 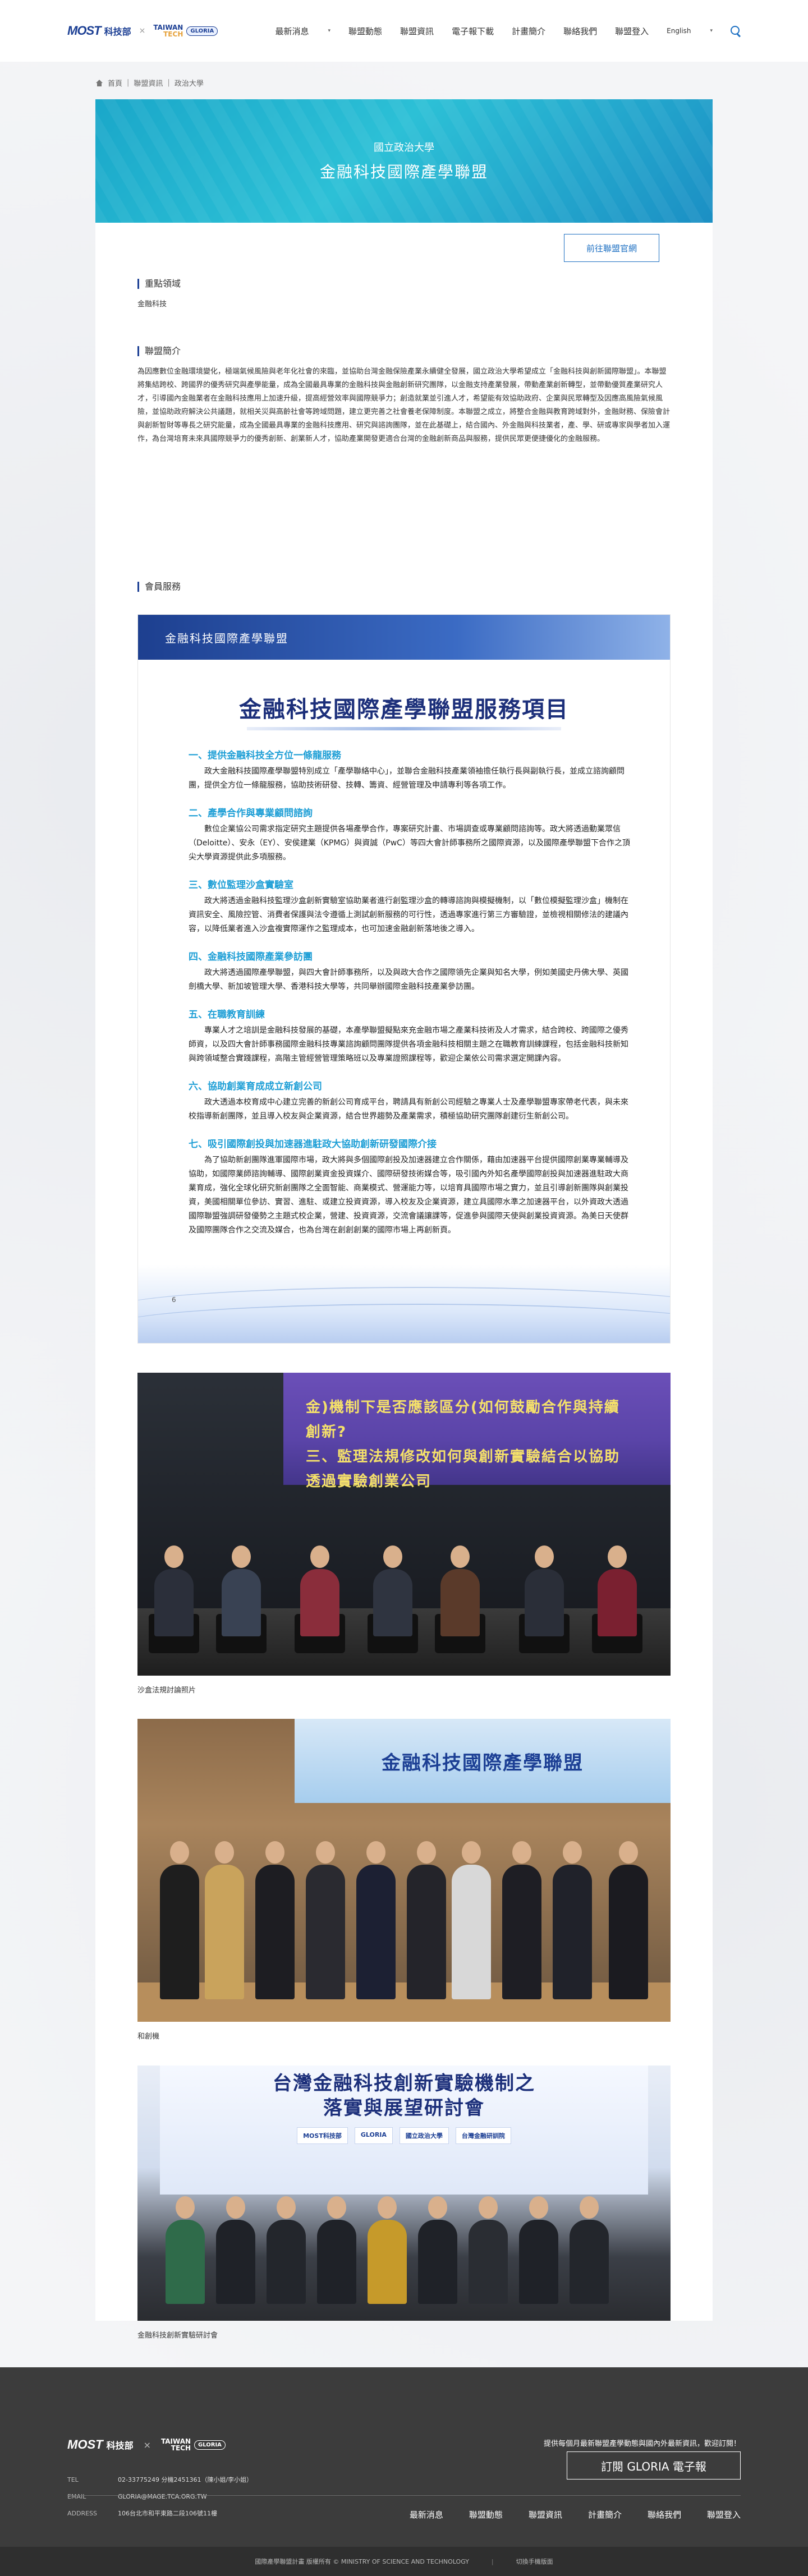 What do you see at coordinates (99, 31) in the screenshot?
I see `most-logo: MOST 科技部` at bounding box center [99, 31].